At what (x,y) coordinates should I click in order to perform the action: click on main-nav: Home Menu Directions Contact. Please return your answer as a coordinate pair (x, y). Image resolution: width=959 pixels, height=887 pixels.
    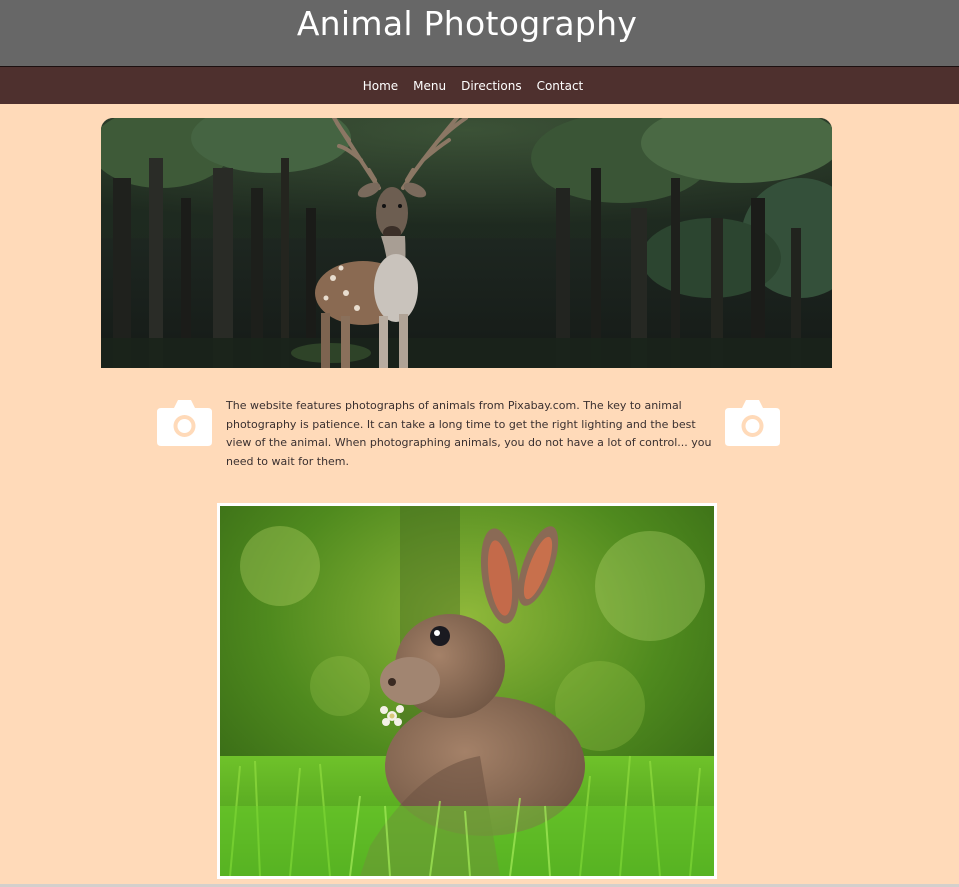
    Looking at the image, I should click on (479, 85).